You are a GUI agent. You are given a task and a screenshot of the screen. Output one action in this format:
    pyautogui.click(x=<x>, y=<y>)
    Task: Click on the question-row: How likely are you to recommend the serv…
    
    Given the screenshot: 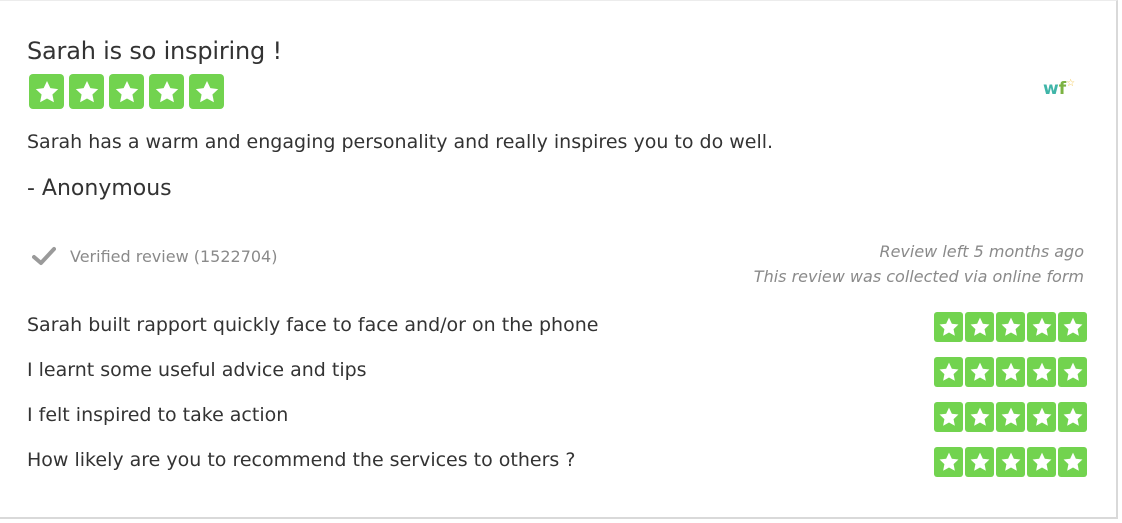 What is the action you would take?
    pyautogui.click(x=557, y=463)
    